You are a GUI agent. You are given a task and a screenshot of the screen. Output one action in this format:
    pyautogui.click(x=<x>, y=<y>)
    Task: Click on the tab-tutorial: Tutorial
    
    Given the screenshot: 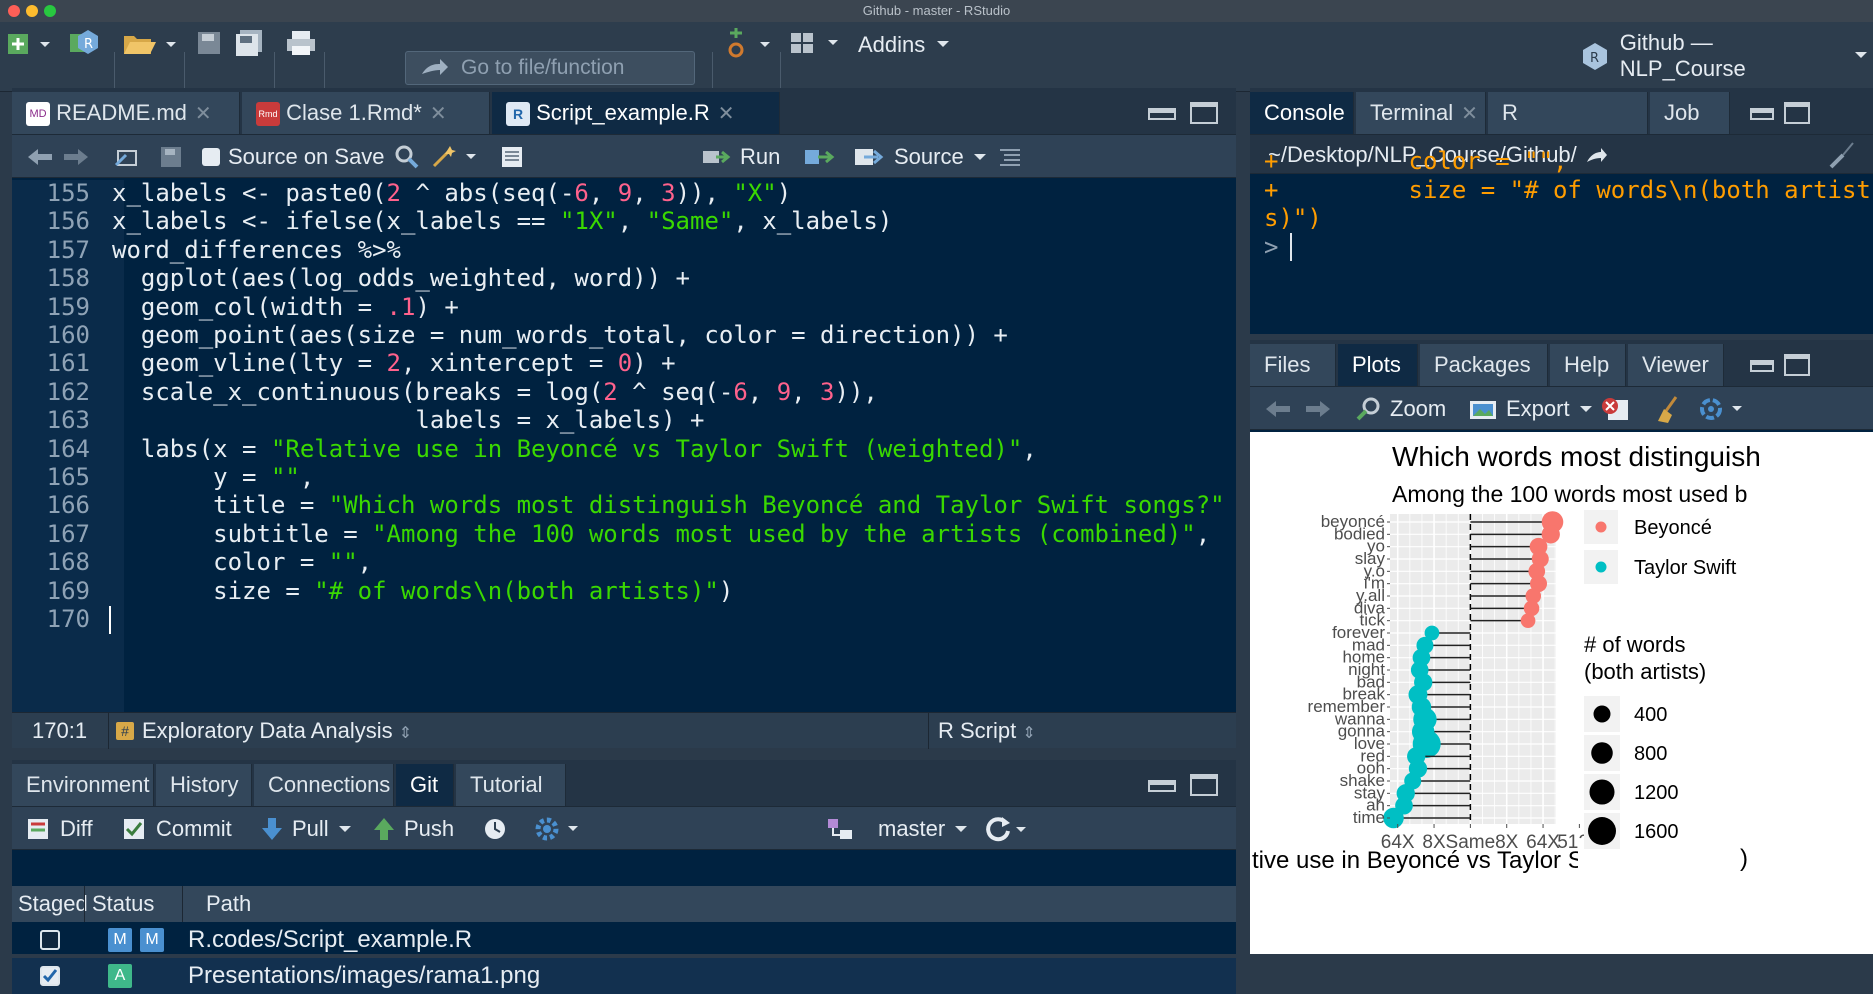 What is the action you would take?
    pyautogui.click(x=511, y=785)
    